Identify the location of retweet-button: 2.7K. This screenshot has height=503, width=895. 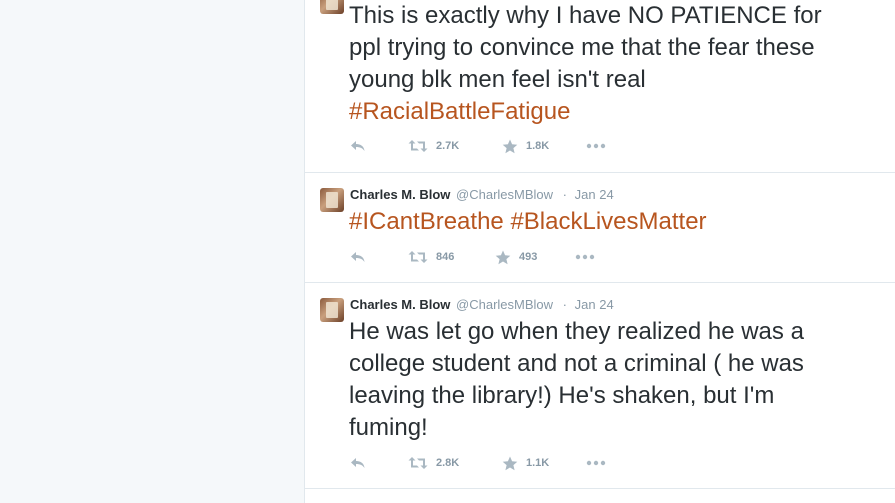
(433, 146).